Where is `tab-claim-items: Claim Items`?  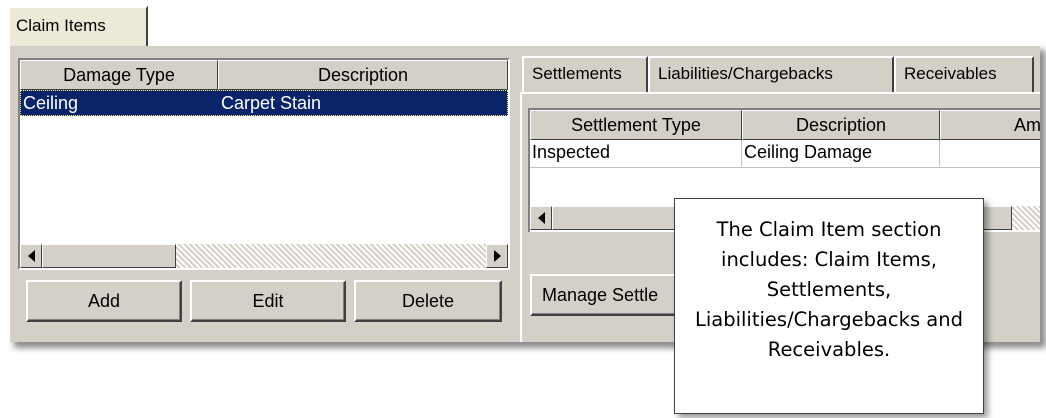
tab-claim-items: Claim Items is located at coordinates (78, 26).